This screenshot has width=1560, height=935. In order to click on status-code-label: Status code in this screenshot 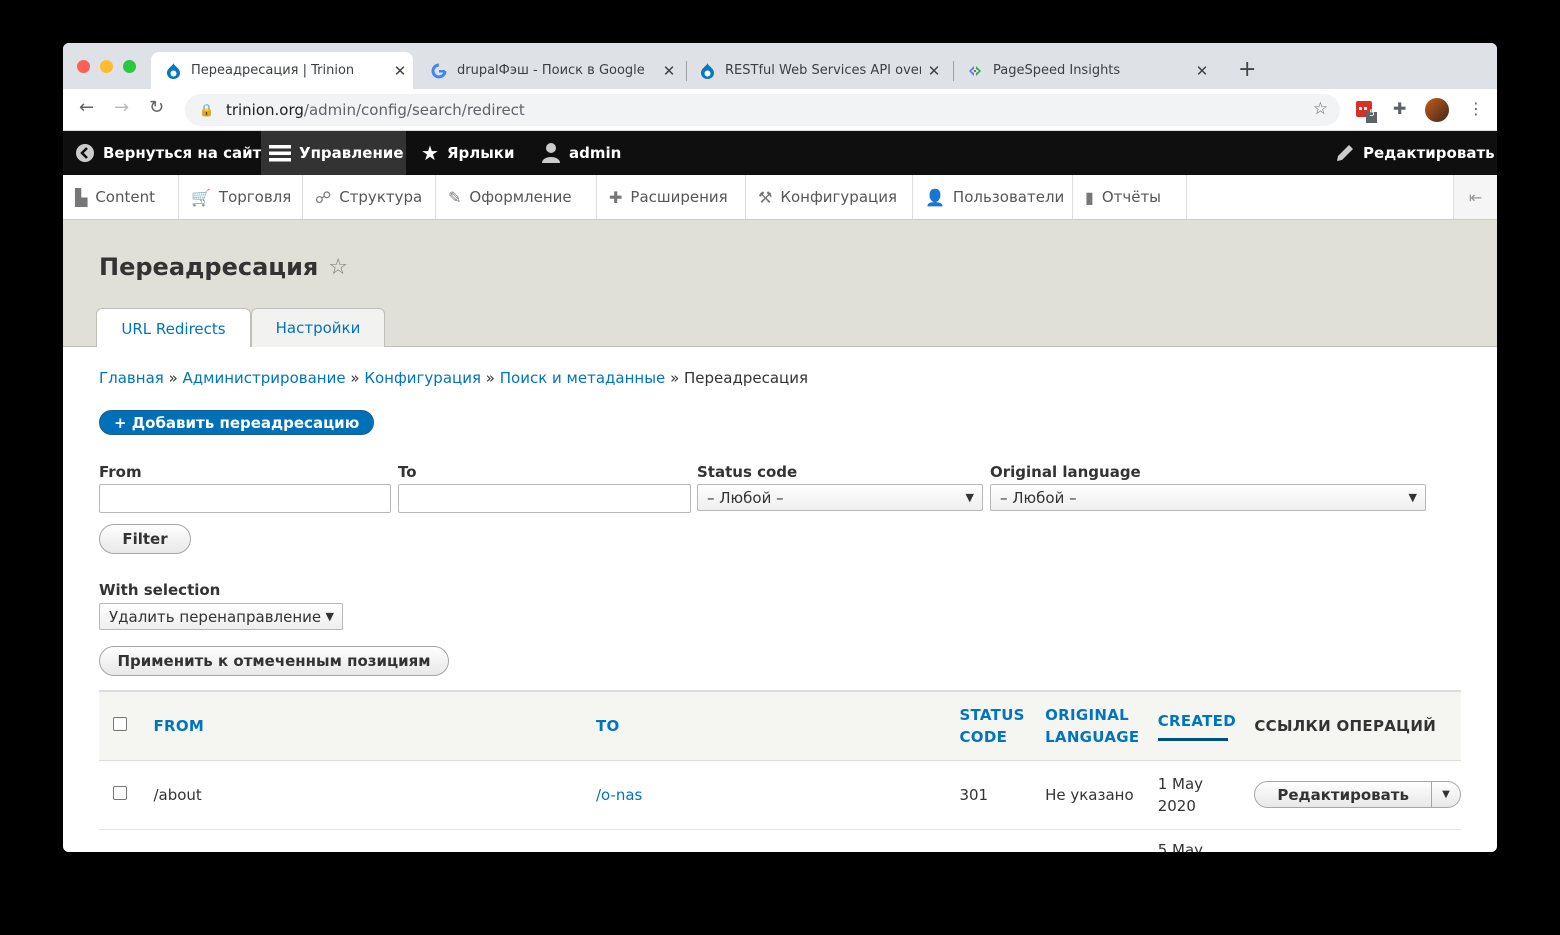, I will do `click(747, 472)`.